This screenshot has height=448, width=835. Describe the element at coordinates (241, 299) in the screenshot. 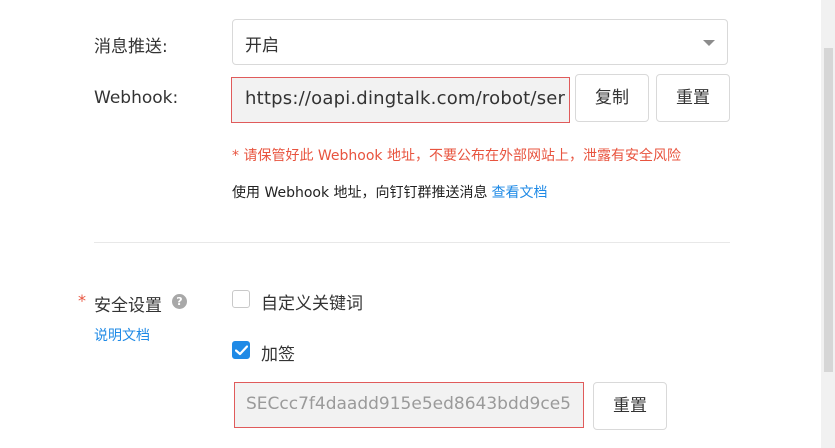

I see `keyword-checkbox` at that location.